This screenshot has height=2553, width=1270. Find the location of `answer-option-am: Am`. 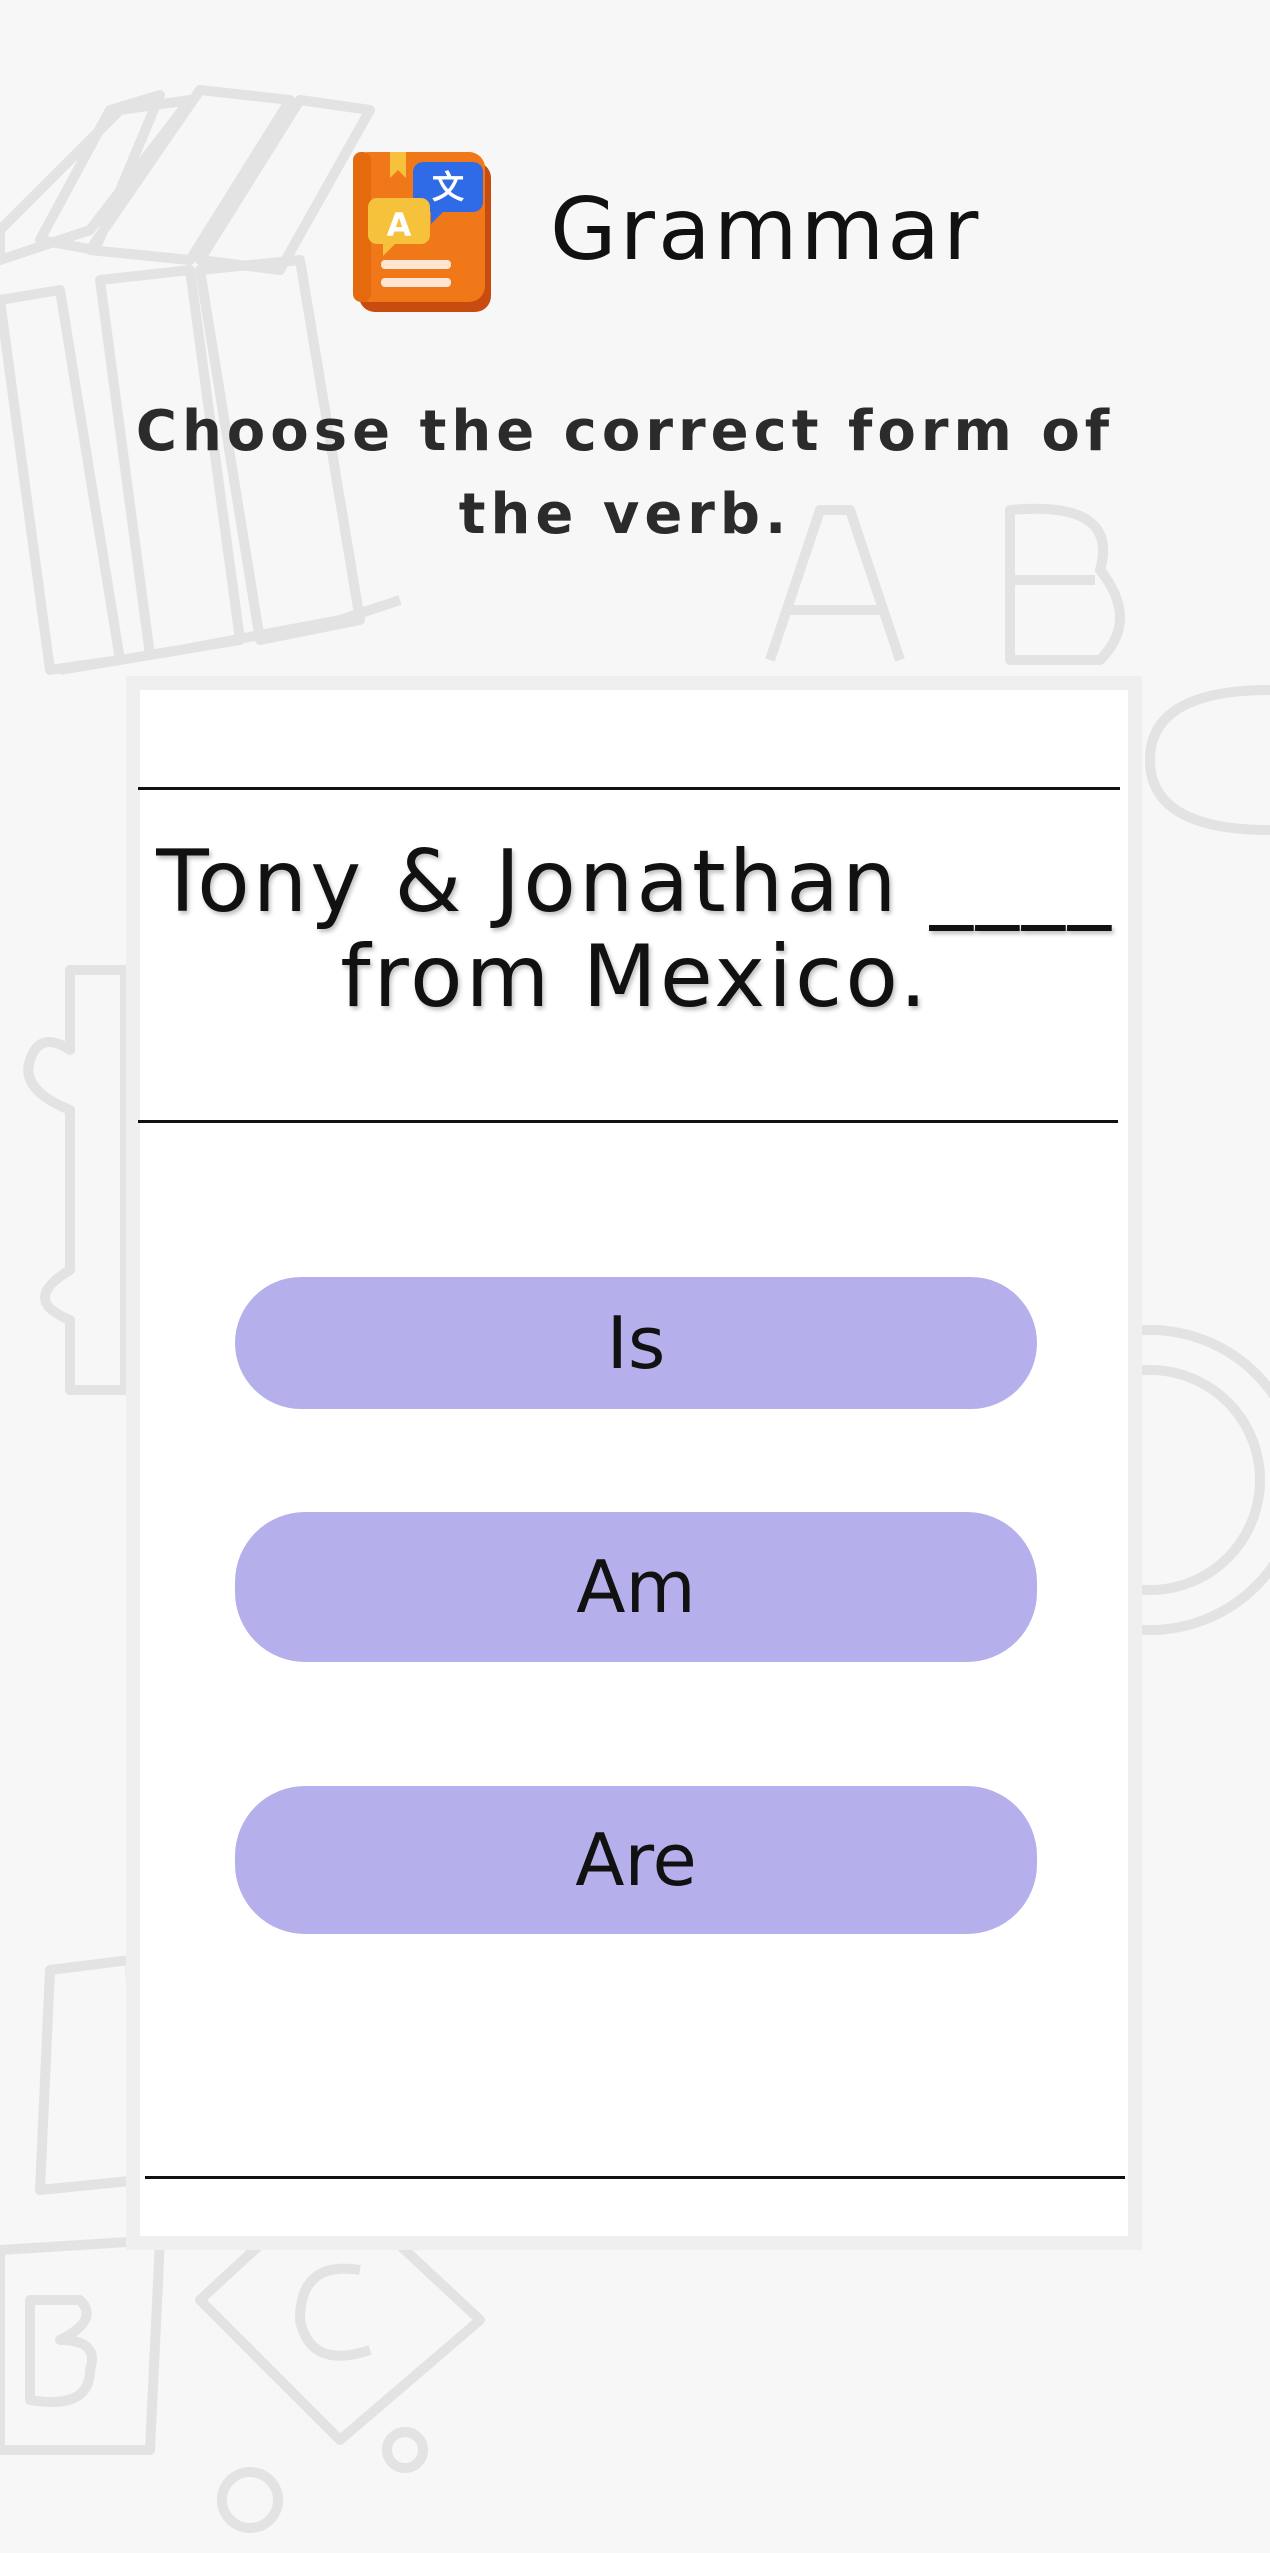

answer-option-am: Am is located at coordinates (636, 1587).